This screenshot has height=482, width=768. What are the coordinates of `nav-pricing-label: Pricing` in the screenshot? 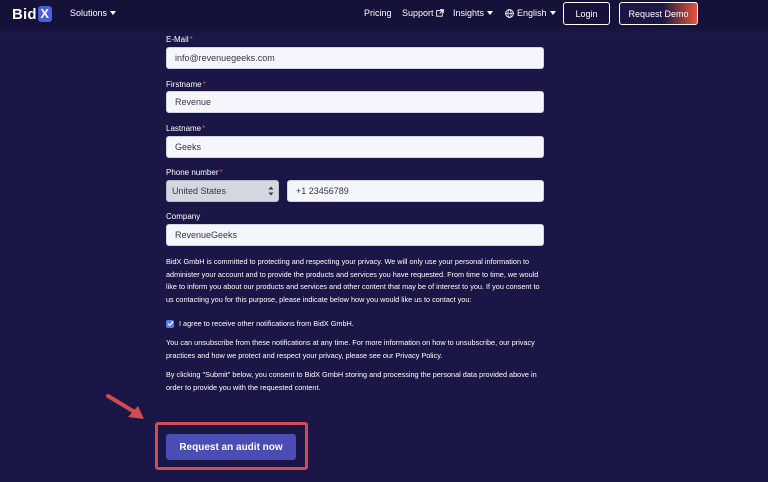 It's located at (378, 13).